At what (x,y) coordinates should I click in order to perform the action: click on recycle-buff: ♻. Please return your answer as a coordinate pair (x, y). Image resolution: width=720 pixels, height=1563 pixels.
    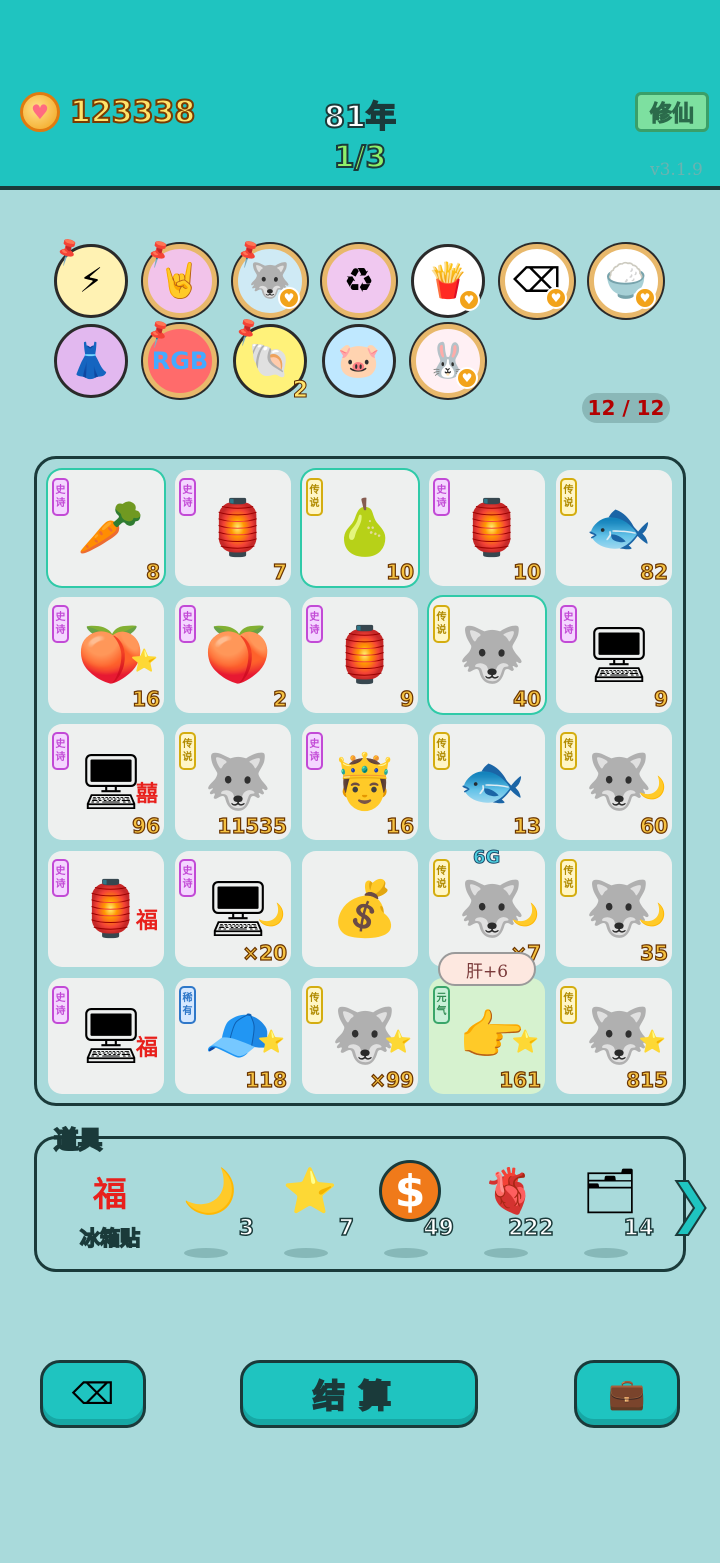
    Looking at the image, I should click on (359, 281).